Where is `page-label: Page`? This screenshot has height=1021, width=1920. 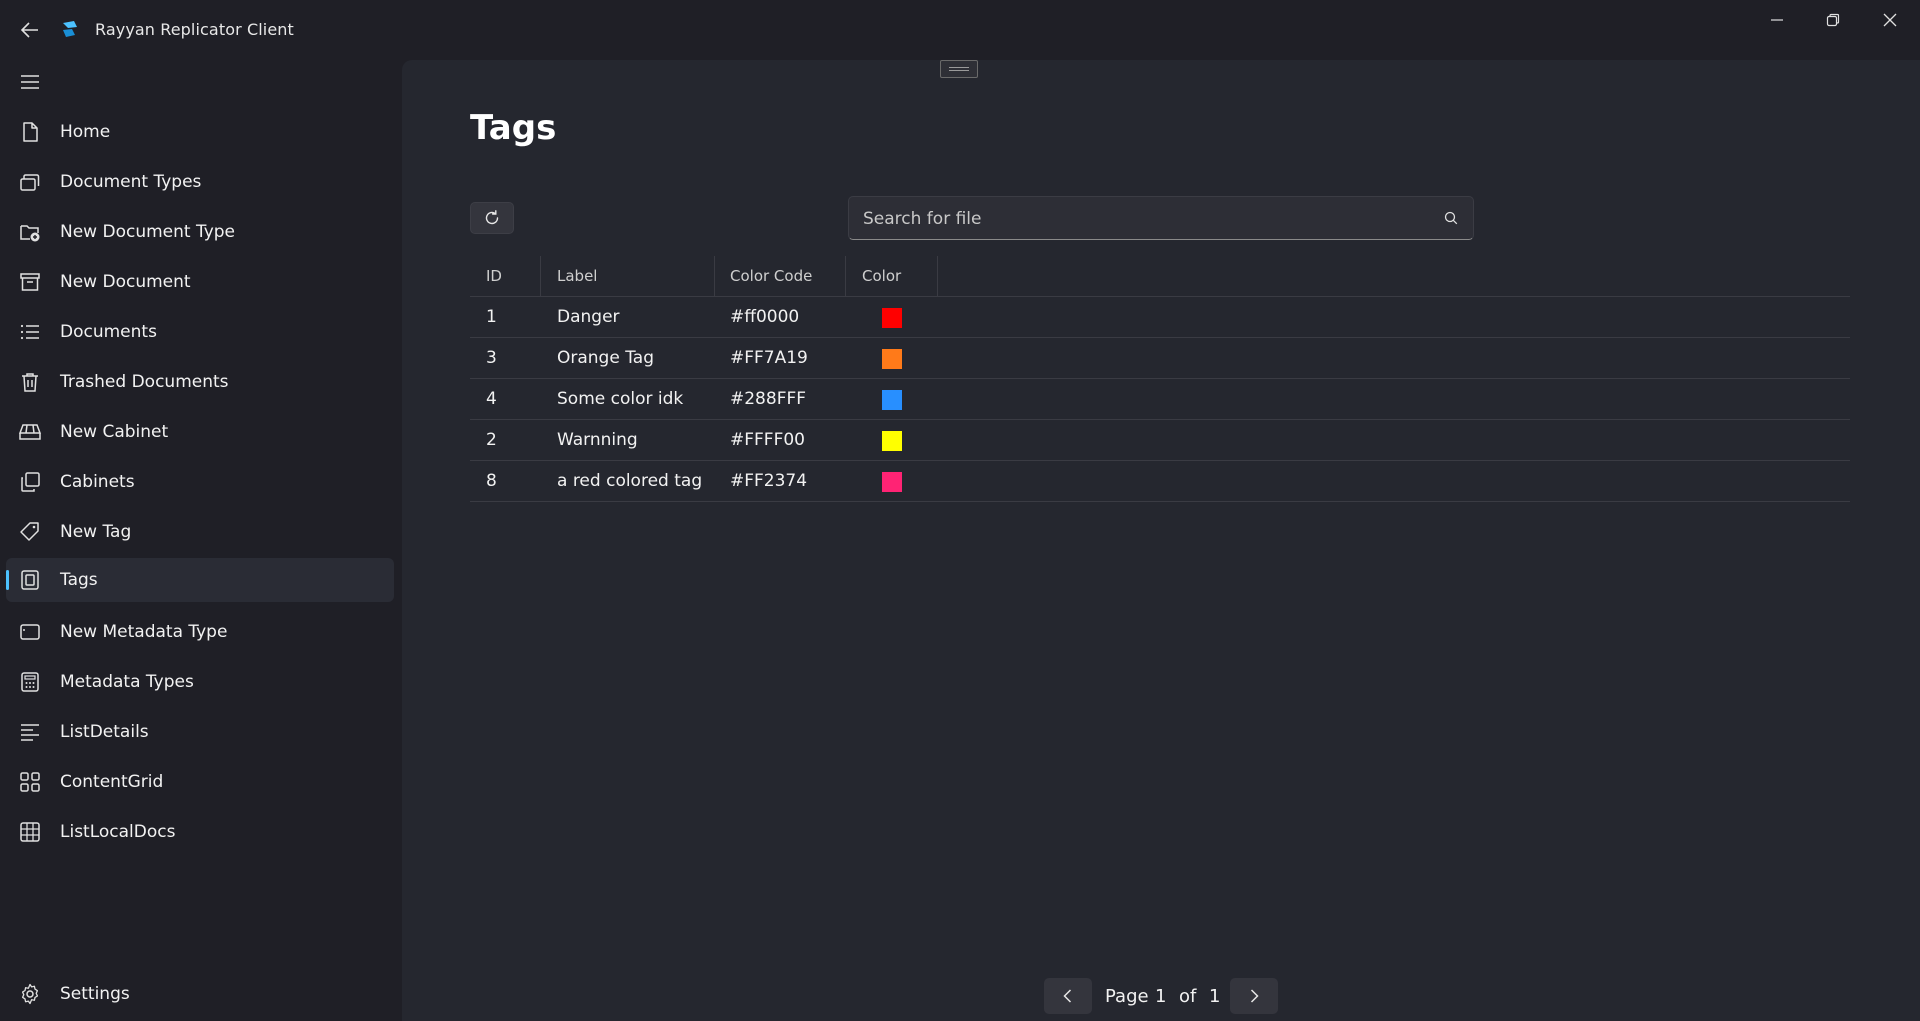 page-label: Page is located at coordinates (1127, 996).